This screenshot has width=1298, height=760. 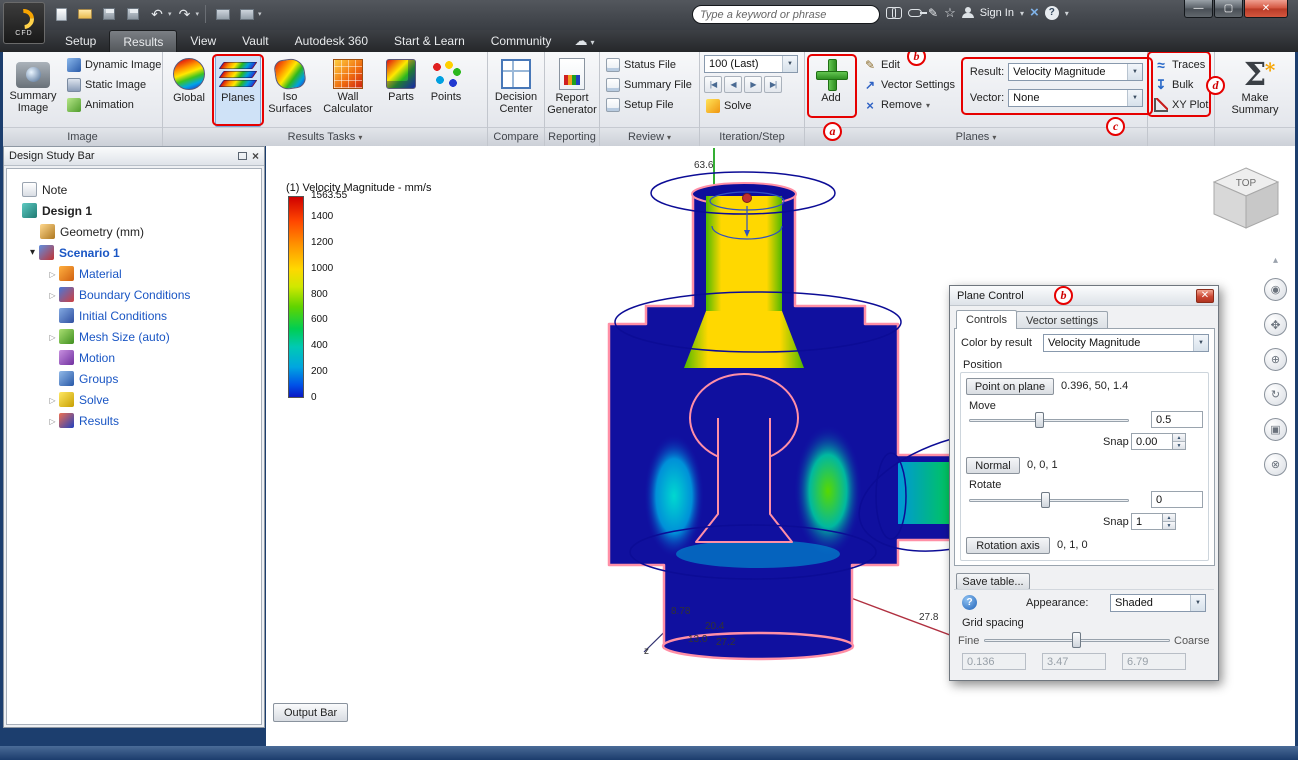 I want to click on save-icon, so click(x=109, y=14).